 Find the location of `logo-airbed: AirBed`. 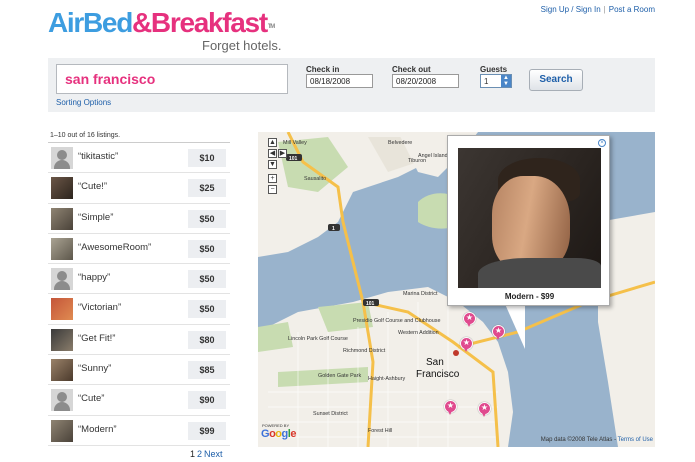

logo-airbed: AirBed is located at coordinates (90, 22).